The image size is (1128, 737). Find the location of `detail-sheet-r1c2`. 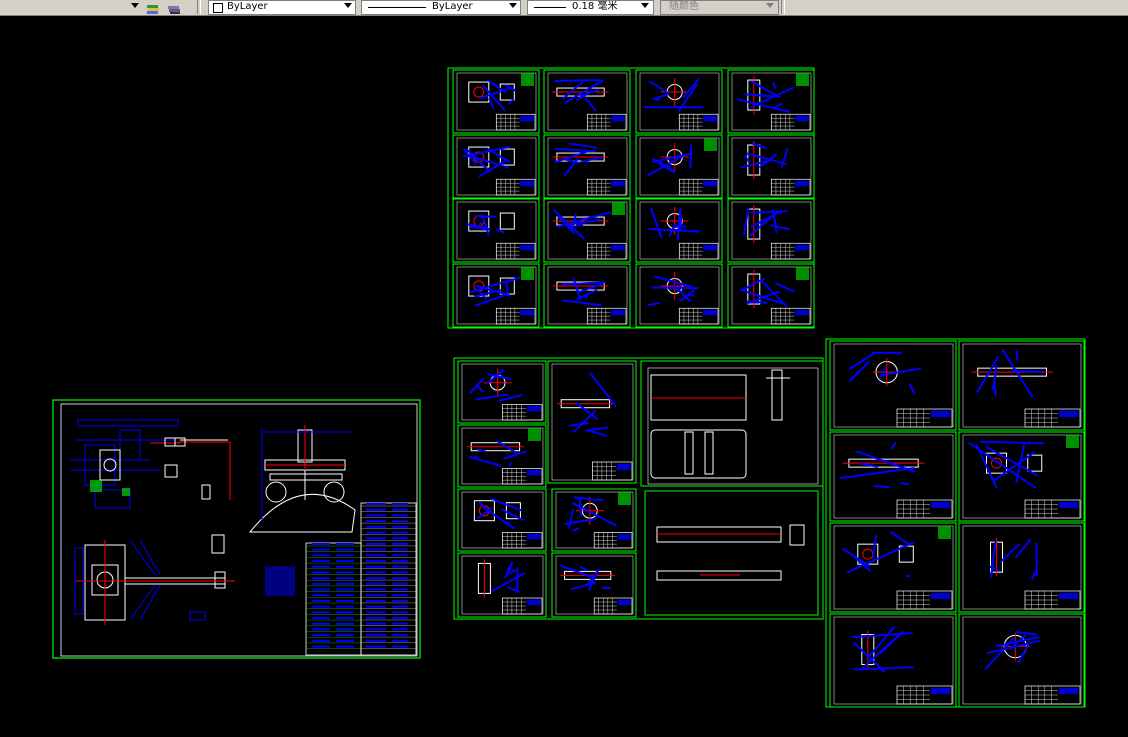

detail-sheet-r1c2 is located at coordinates (679, 166).